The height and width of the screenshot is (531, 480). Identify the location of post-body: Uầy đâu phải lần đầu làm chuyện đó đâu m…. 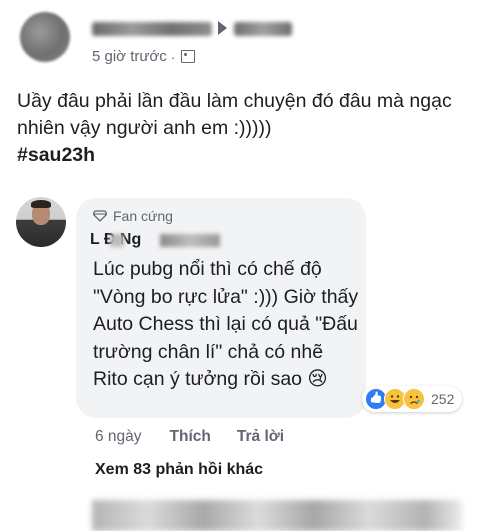
(242, 128).